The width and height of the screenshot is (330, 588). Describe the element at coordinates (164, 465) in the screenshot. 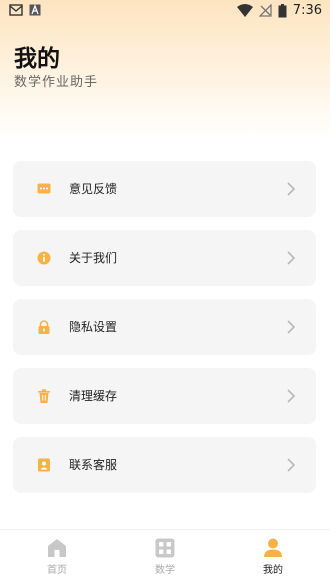

I see `menu-item-contact-service: 联系客服` at that location.